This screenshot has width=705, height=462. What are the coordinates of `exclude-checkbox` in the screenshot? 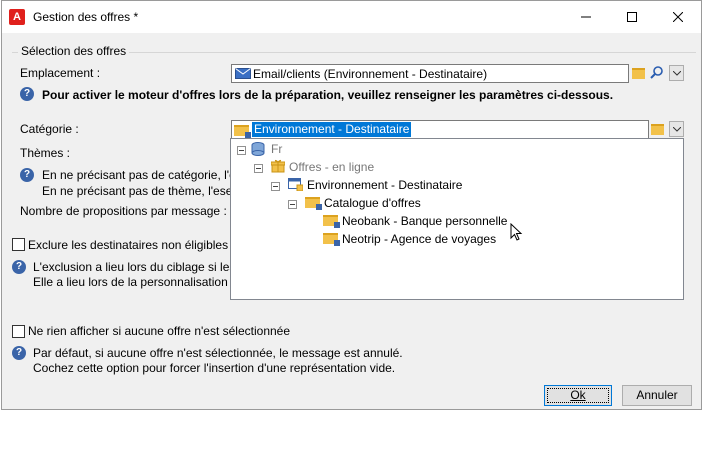 It's located at (18, 244).